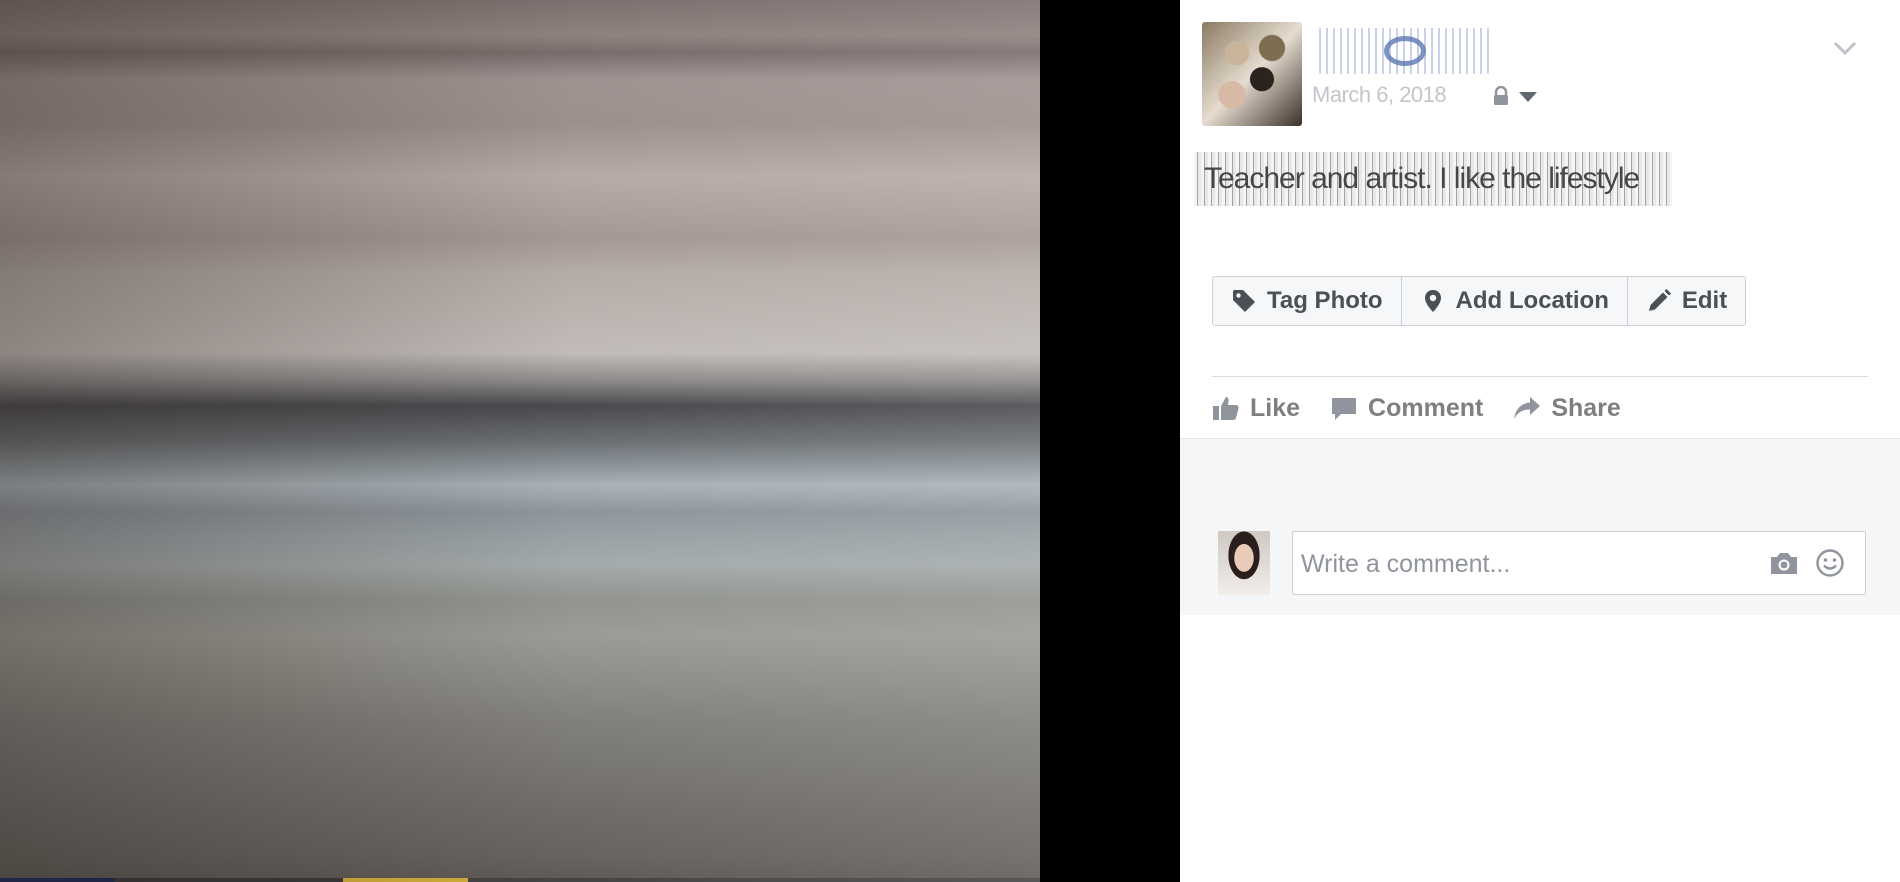 This screenshot has width=1900, height=882. I want to click on comments-section, so click(1540, 526).